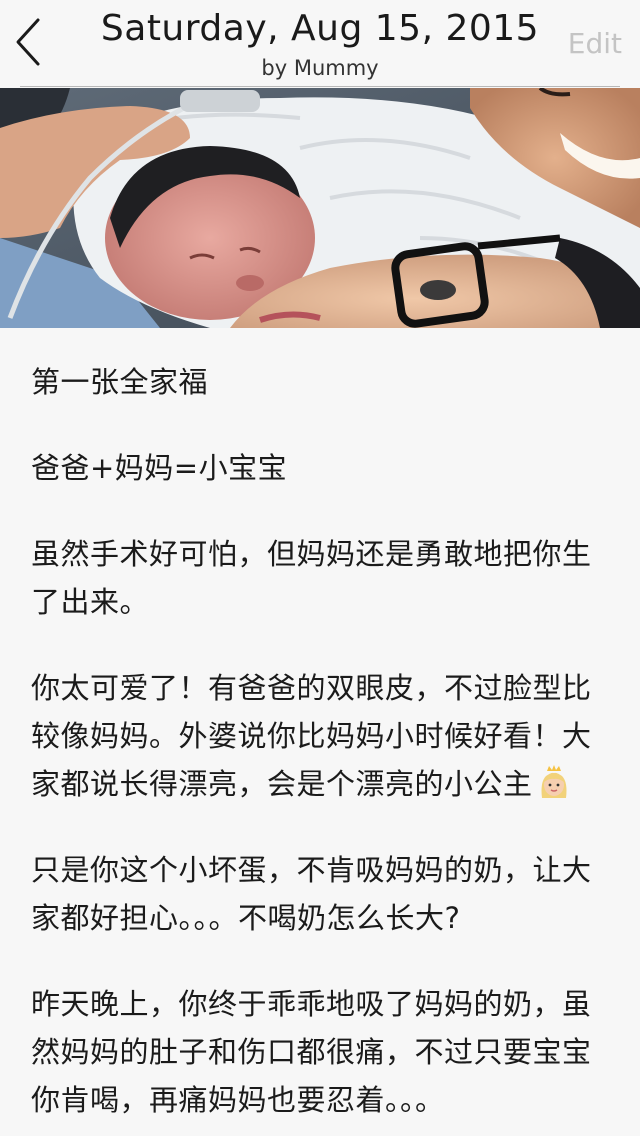  What do you see at coordinates (595, 44) in the screenshot?
I see `edit-button: Edit` at bounding box center [595, 44].